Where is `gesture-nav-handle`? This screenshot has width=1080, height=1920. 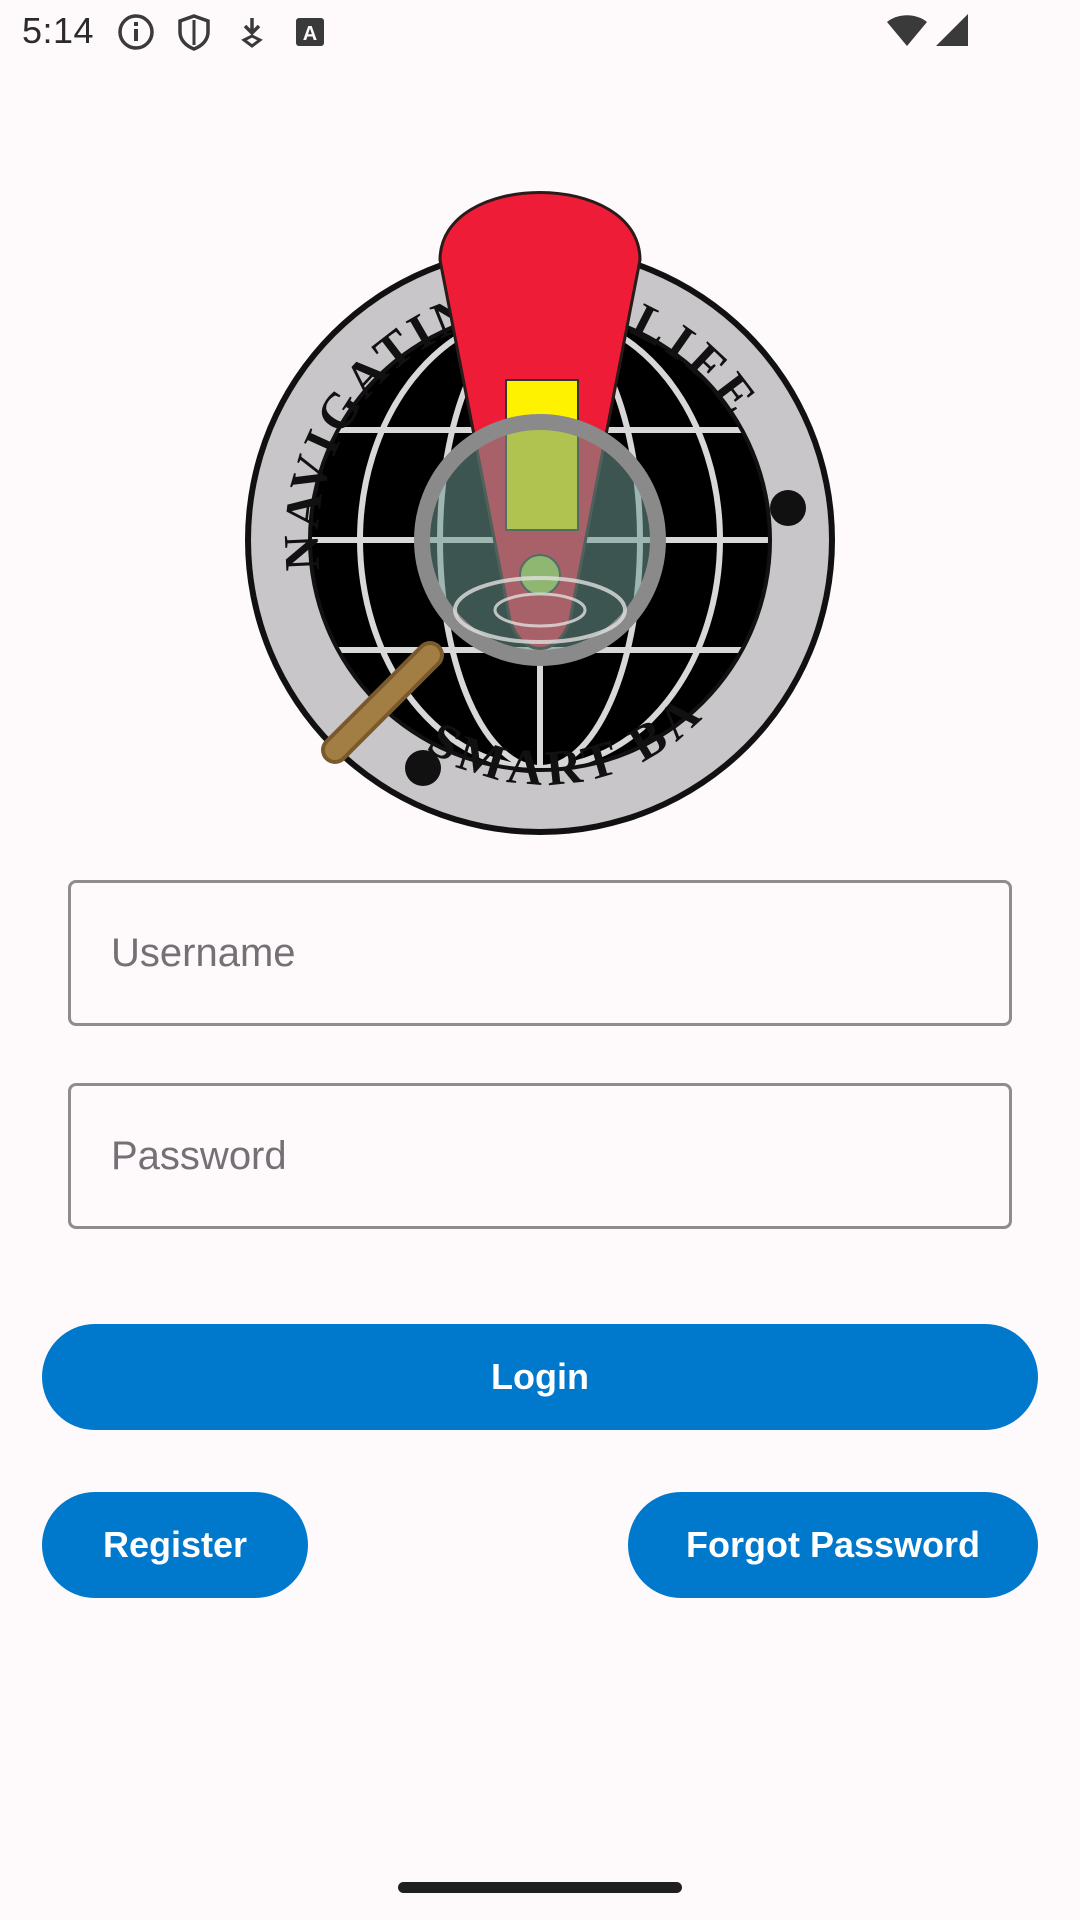 gesture-nav-handle is located at coordinates (540, 1887).